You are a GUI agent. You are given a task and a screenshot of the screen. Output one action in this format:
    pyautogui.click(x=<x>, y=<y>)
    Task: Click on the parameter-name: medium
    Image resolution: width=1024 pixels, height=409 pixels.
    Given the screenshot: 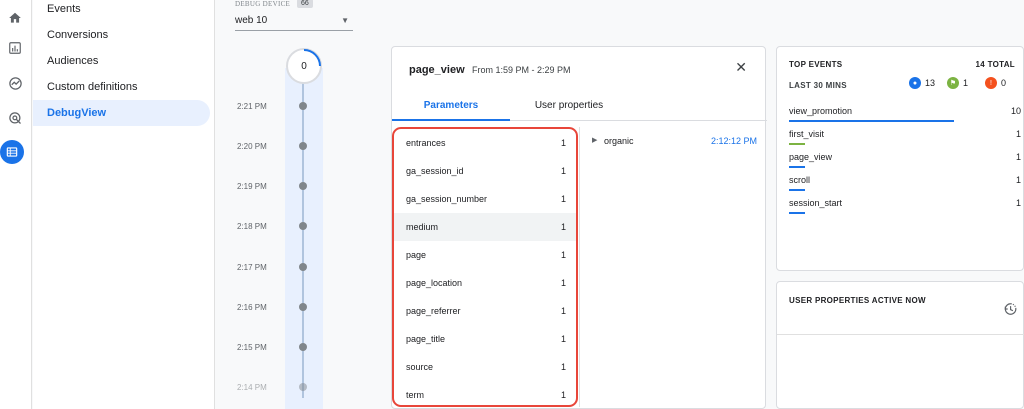 What is the action you would take?
    pyautogui.click(x=422, y=227)
    